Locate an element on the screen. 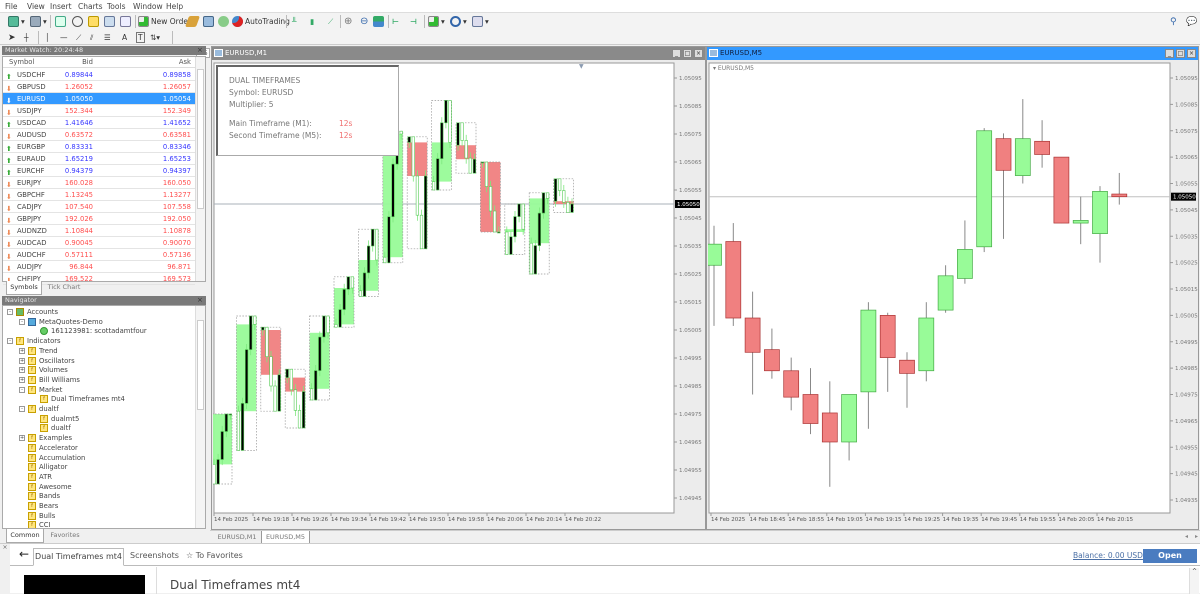 This screenshot has width=1200, height=594. navigator-item: + f Oscillators is located at coordinates (47, 361).